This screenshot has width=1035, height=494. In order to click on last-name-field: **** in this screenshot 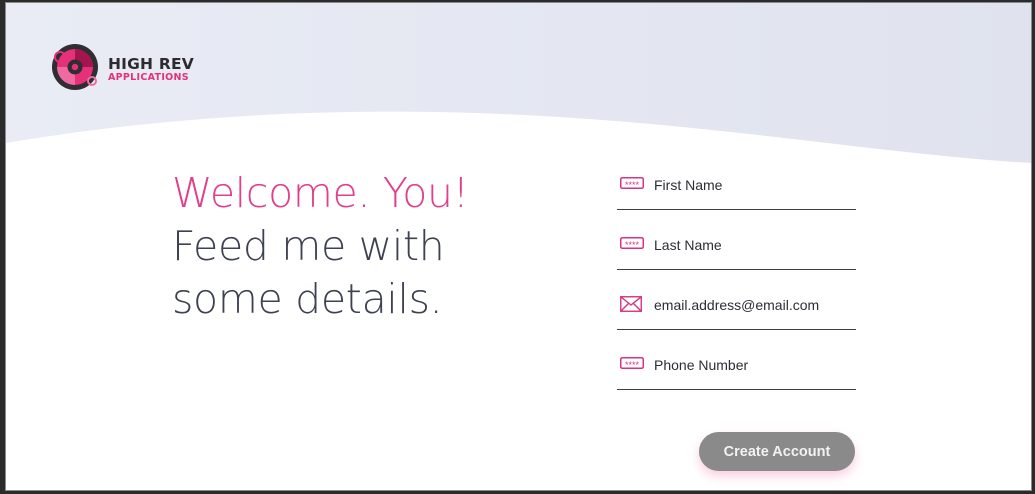, I will do `click(736, 246)`.